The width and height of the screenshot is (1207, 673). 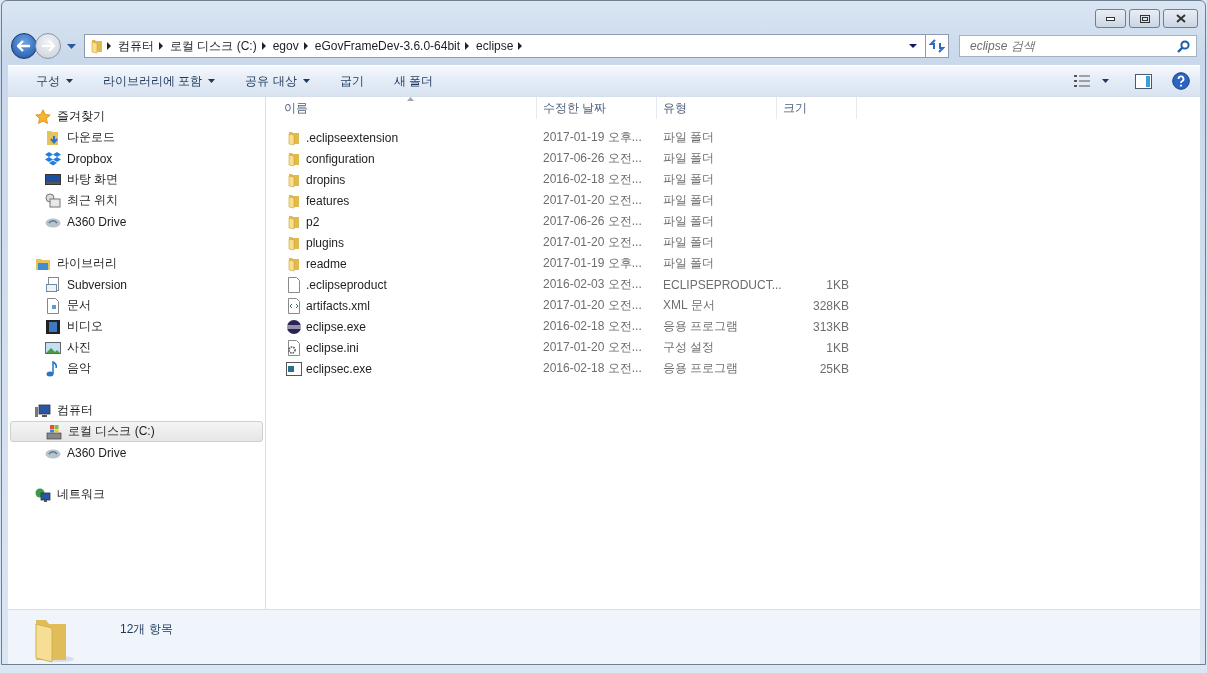 What do you see at coordinates (53, 284) in the screenshot?
I see `document-icon` at bounding box center [53, 284].